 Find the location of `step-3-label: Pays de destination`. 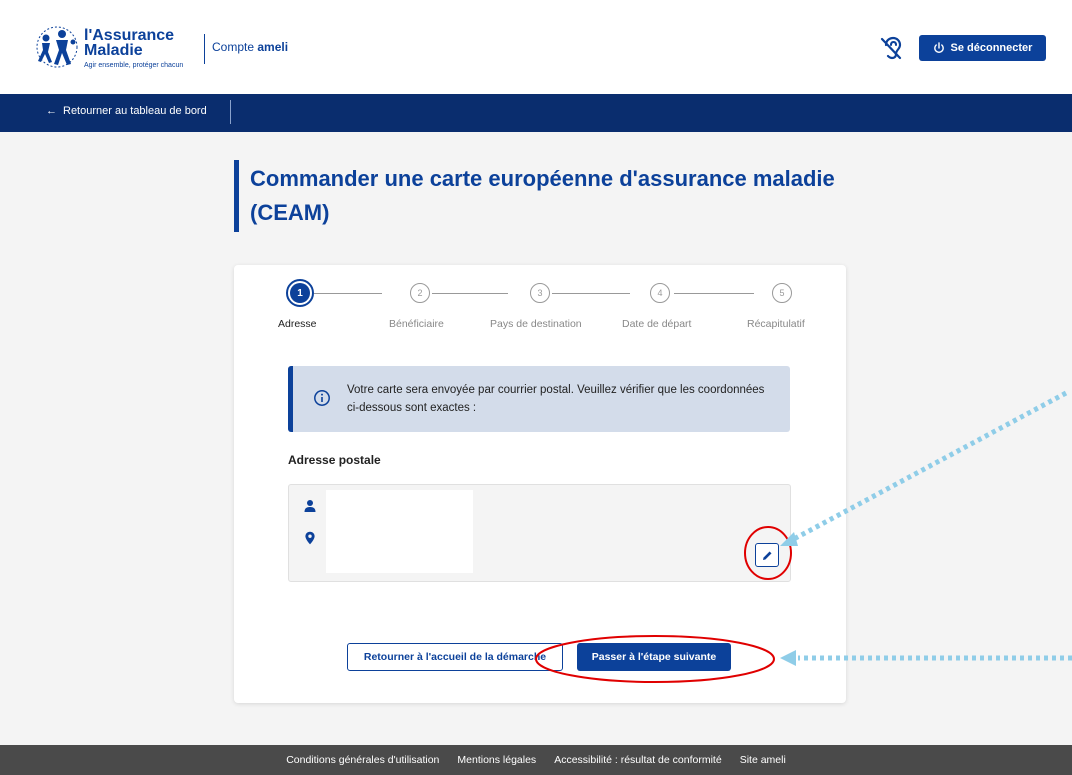

step-3-label: Pays de destination is located at coordinates (536, 324).